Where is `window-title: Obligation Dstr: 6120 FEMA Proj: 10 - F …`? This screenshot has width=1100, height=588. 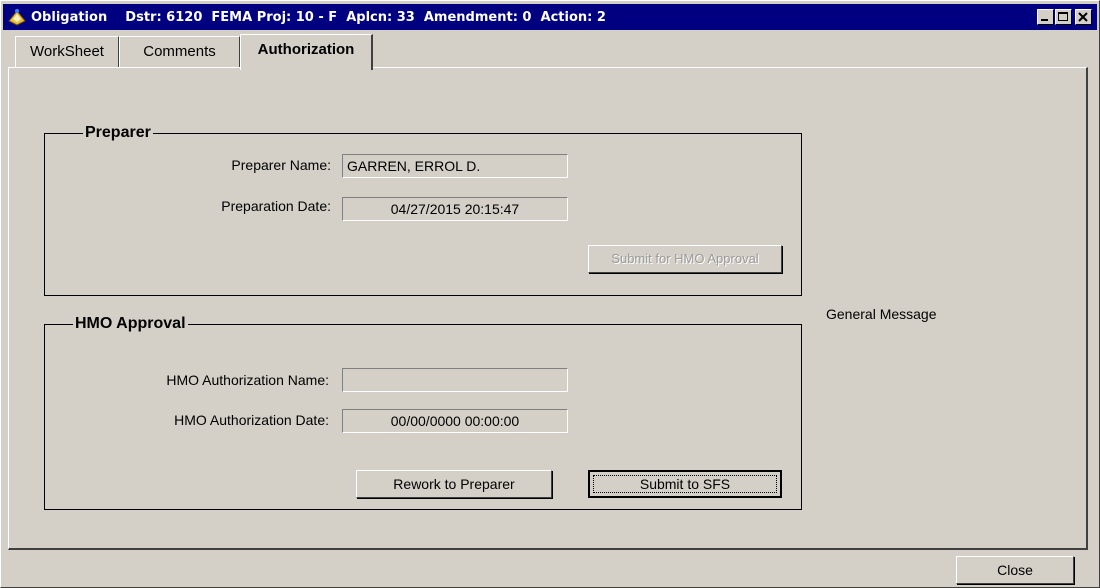
window-title: Obligation Dstr: 6120 FEMA Proj: 10 - F … is located at coordinates (318, 17).